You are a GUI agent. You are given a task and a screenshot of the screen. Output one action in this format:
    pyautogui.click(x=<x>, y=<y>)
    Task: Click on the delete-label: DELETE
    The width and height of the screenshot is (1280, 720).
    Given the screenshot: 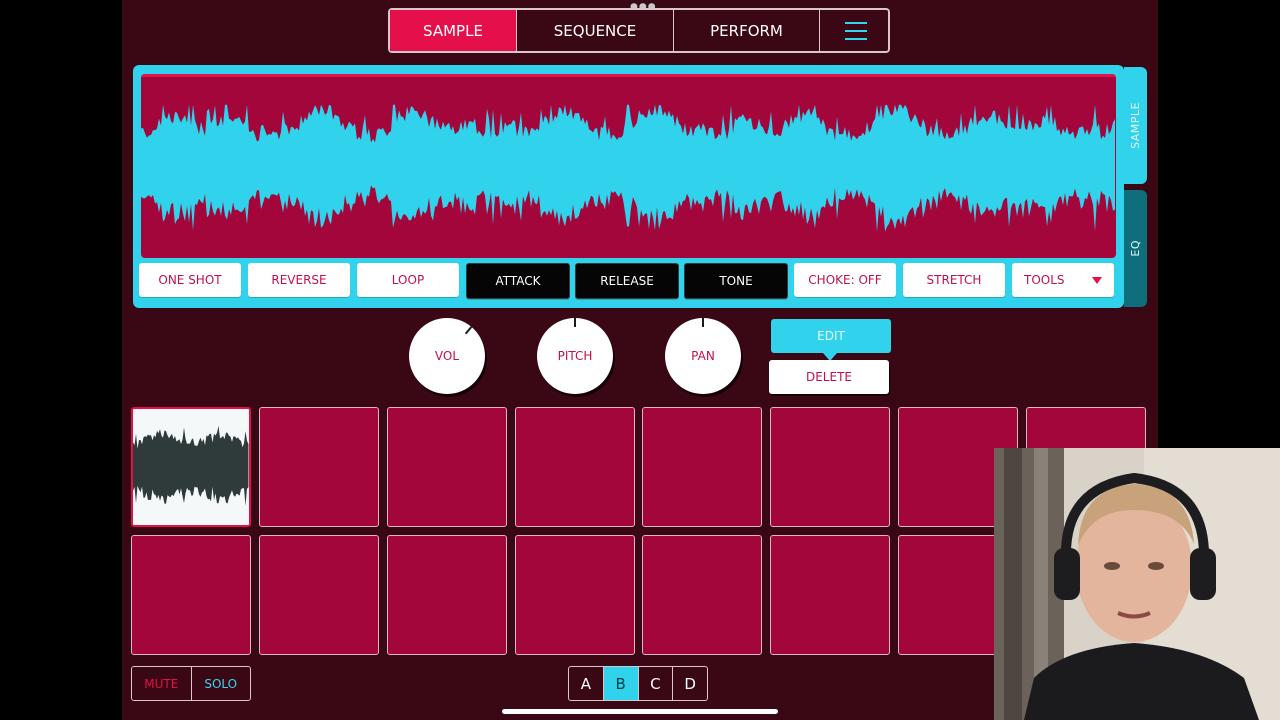 What is the action you would take?
    pyautogui.click(x=828, y=377)
    